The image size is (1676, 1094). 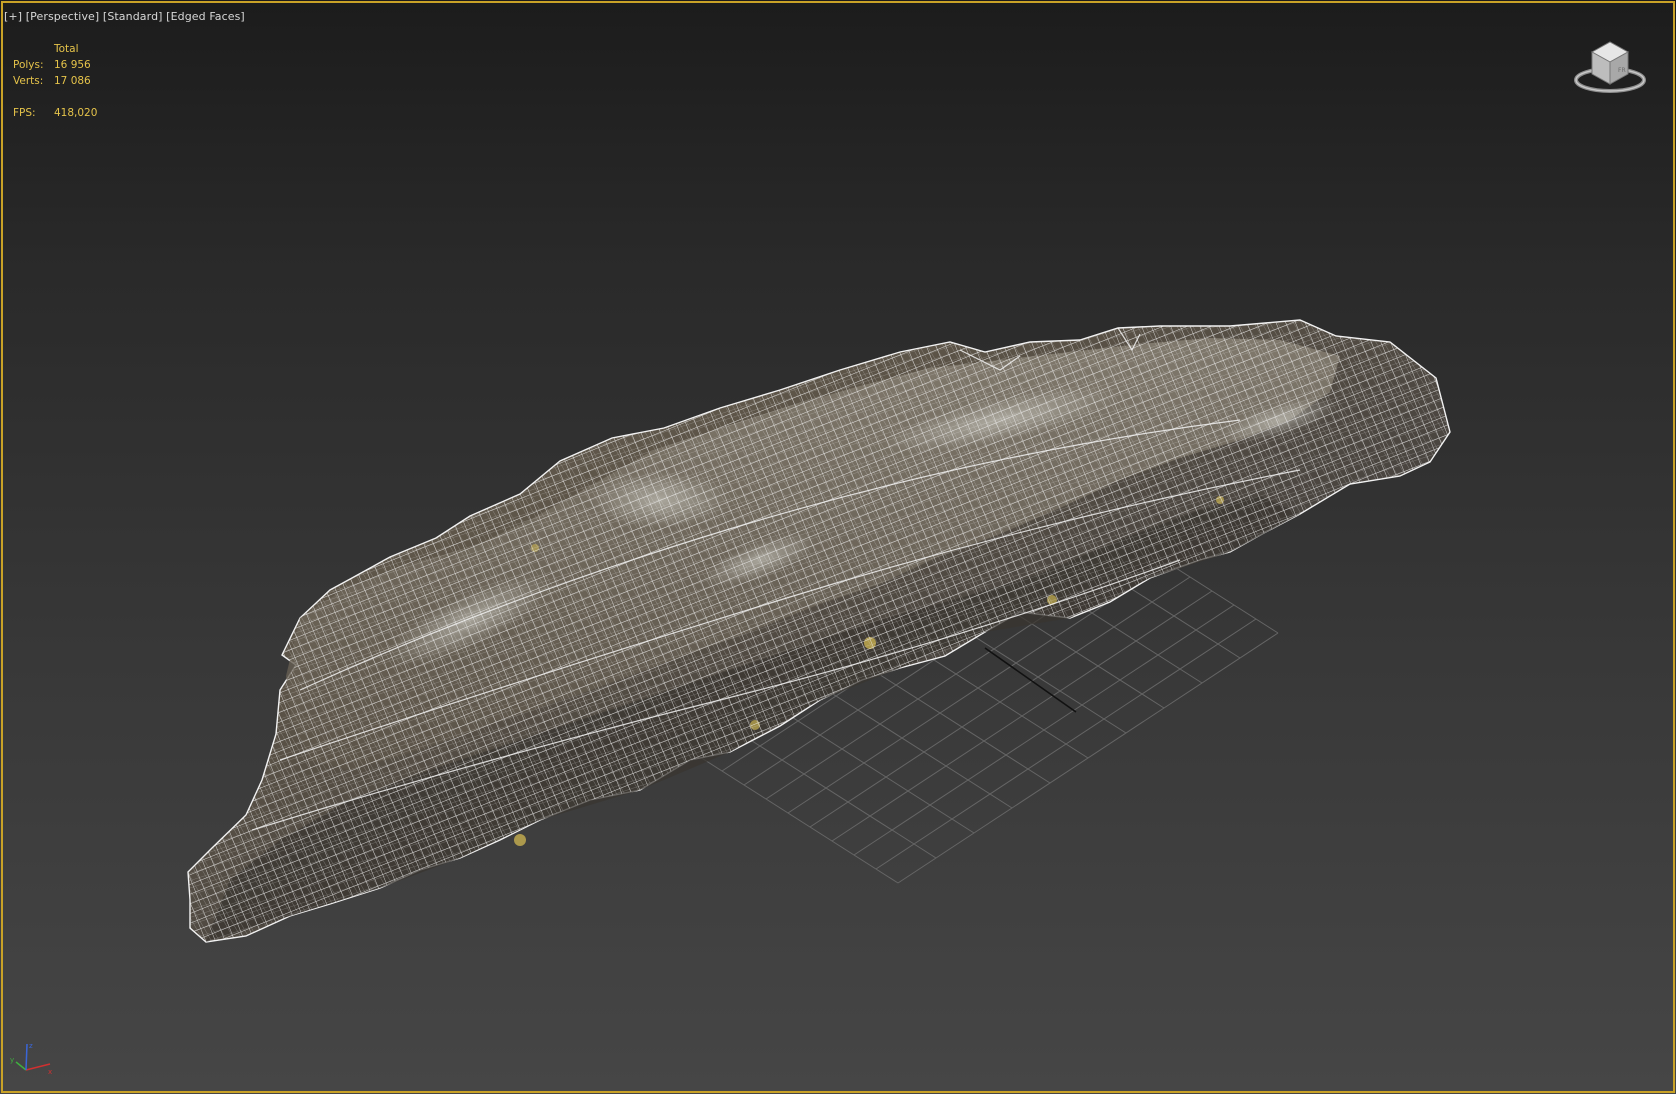 What do you see at coordinates (13, 16) in the screenshot?
I see `viewport-plus-menu: [+]` at bounding box center [13, 16].